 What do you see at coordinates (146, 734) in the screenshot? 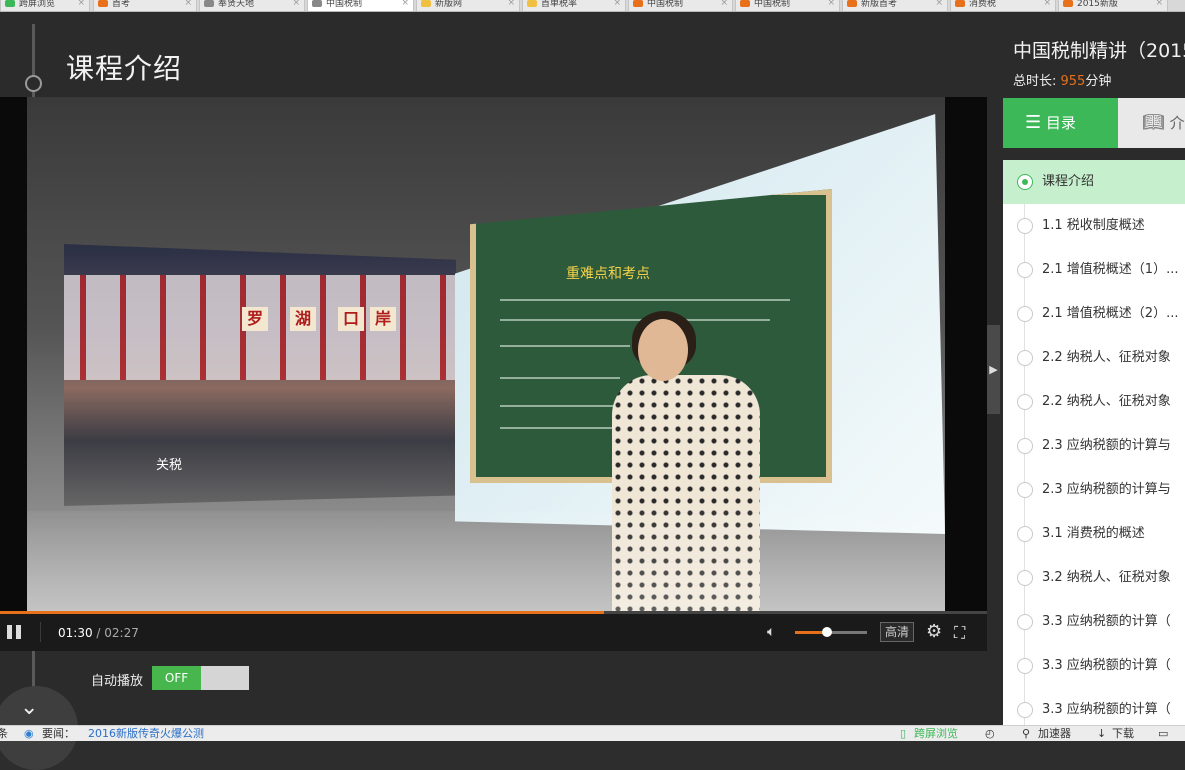
I see `news-link: 2016新版传奇火爆公测` at bounding box center [146, 734].